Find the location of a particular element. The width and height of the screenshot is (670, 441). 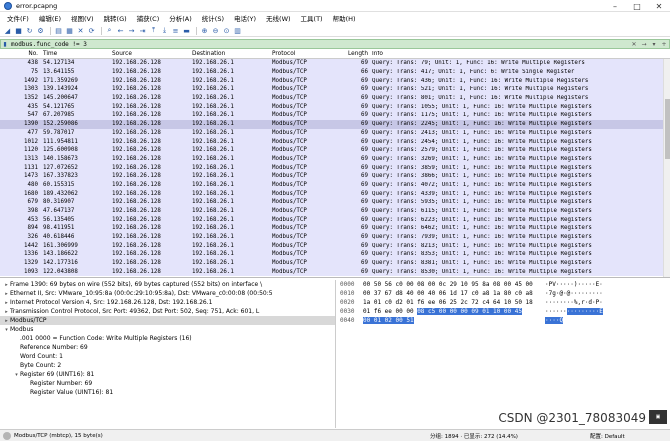

save-file-icon: ▦ is located at coordinates (69, 30).